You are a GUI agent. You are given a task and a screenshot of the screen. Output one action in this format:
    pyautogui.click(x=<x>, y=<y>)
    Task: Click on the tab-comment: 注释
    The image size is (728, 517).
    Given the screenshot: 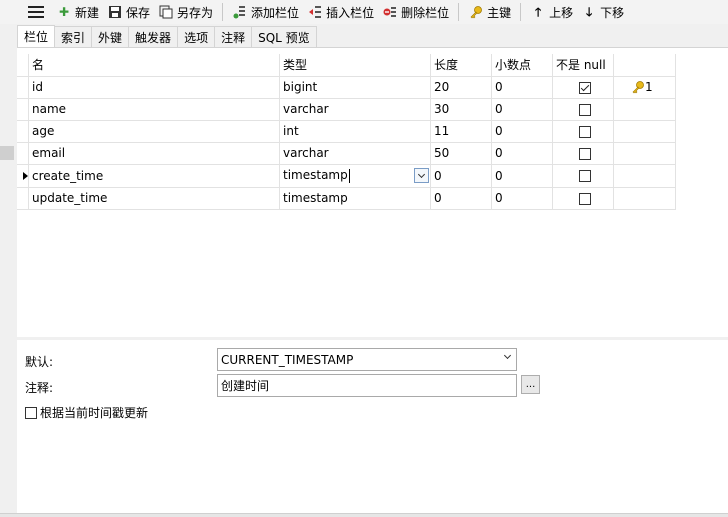 What is the action you would take?
    pyautogui.click(x=233, y=36)
    